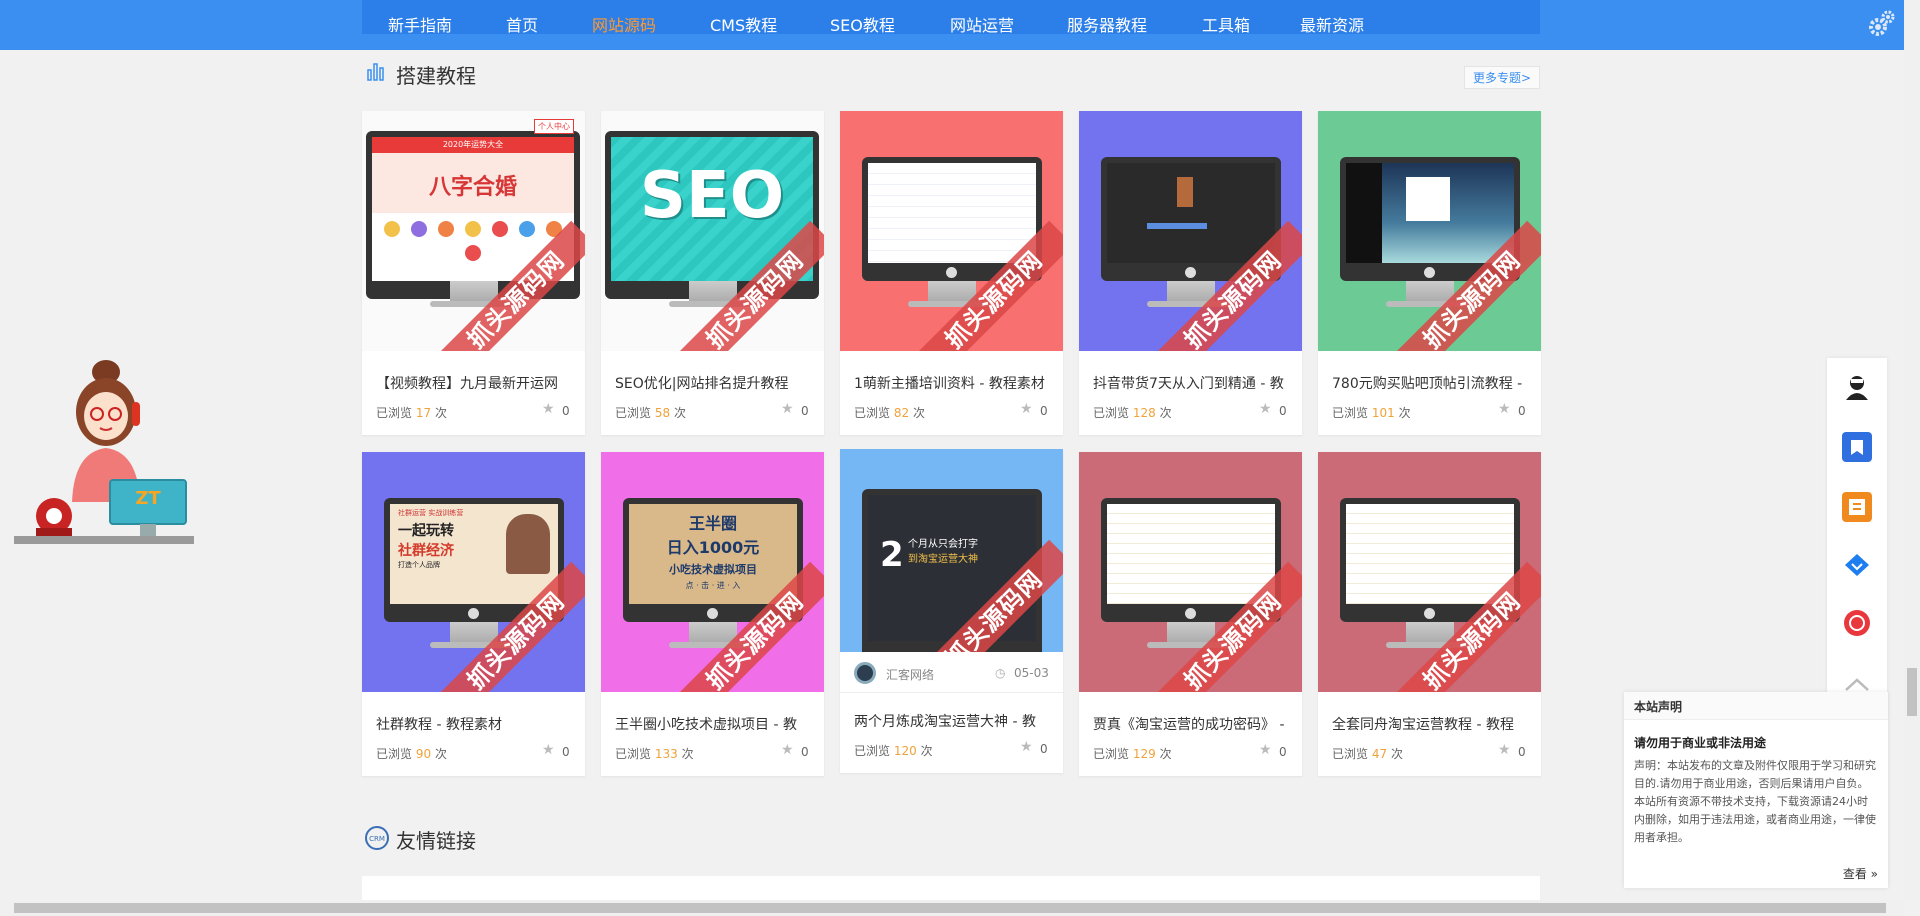  Describe the element at coordinates (862, 24) in the screenshot. I see `nav-item-seo: SEO教程` at that location.